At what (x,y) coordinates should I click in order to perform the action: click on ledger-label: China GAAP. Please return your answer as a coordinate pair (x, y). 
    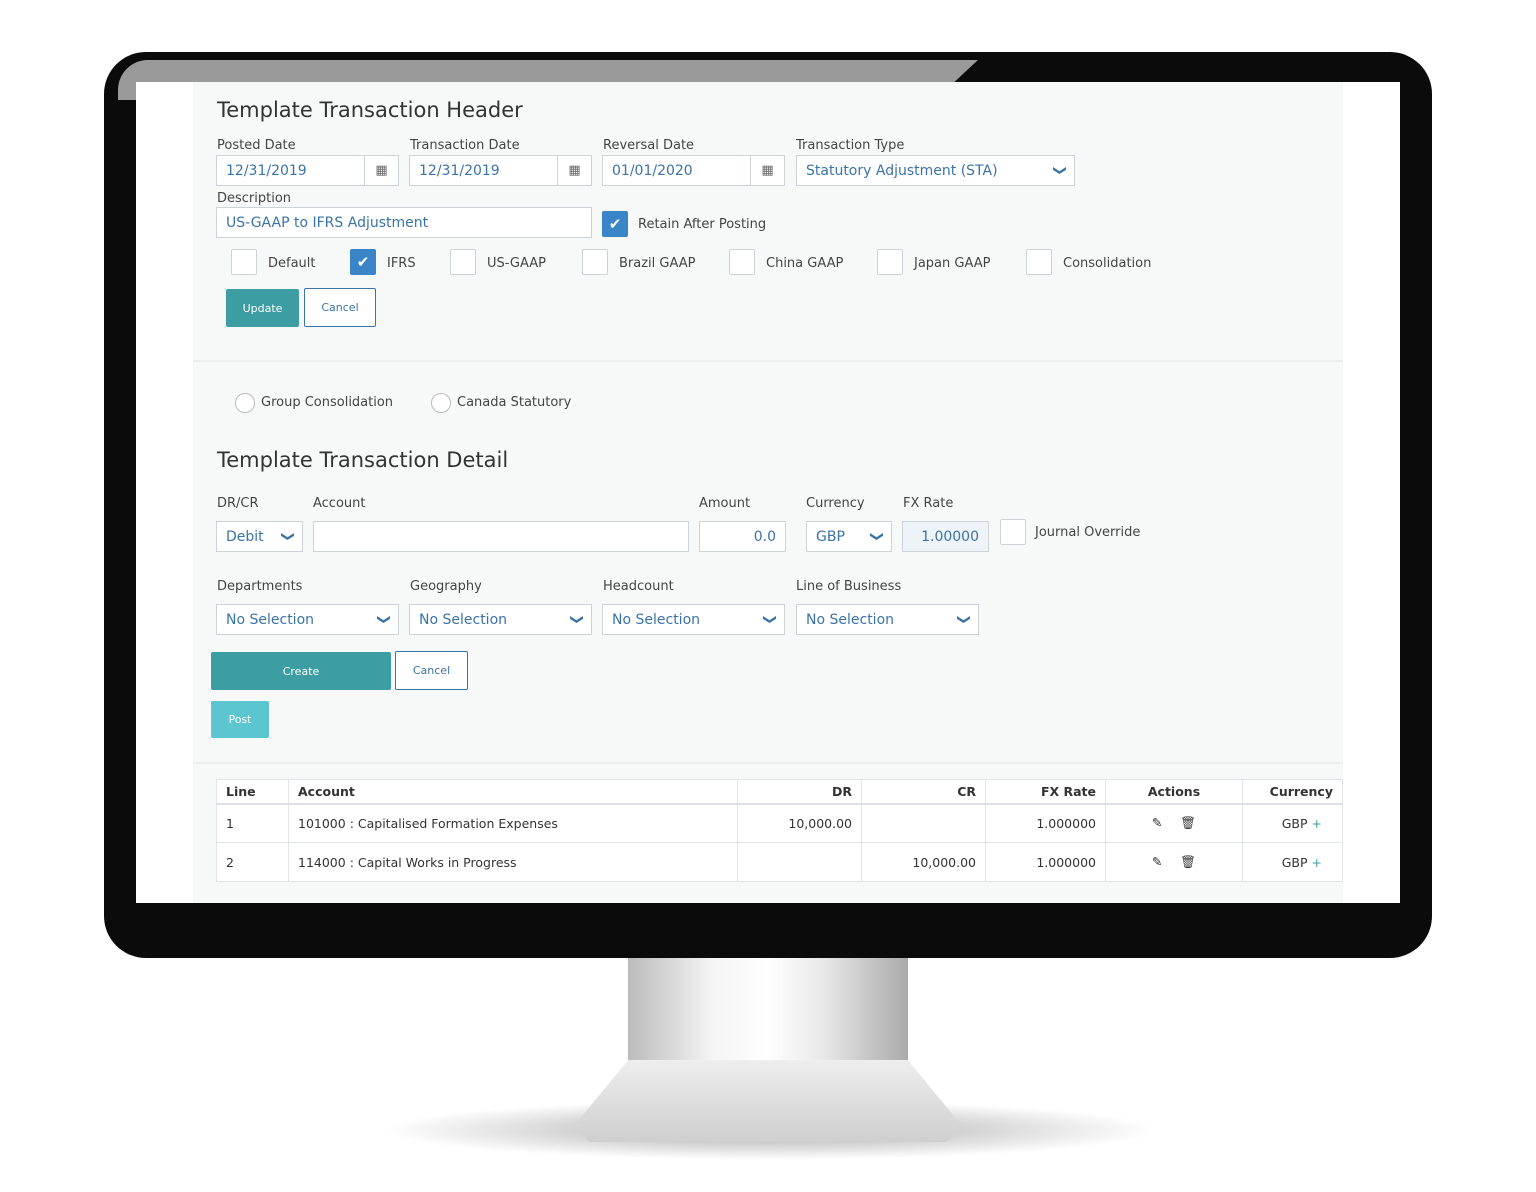
    Looking at the image, I should click on (805, 263).